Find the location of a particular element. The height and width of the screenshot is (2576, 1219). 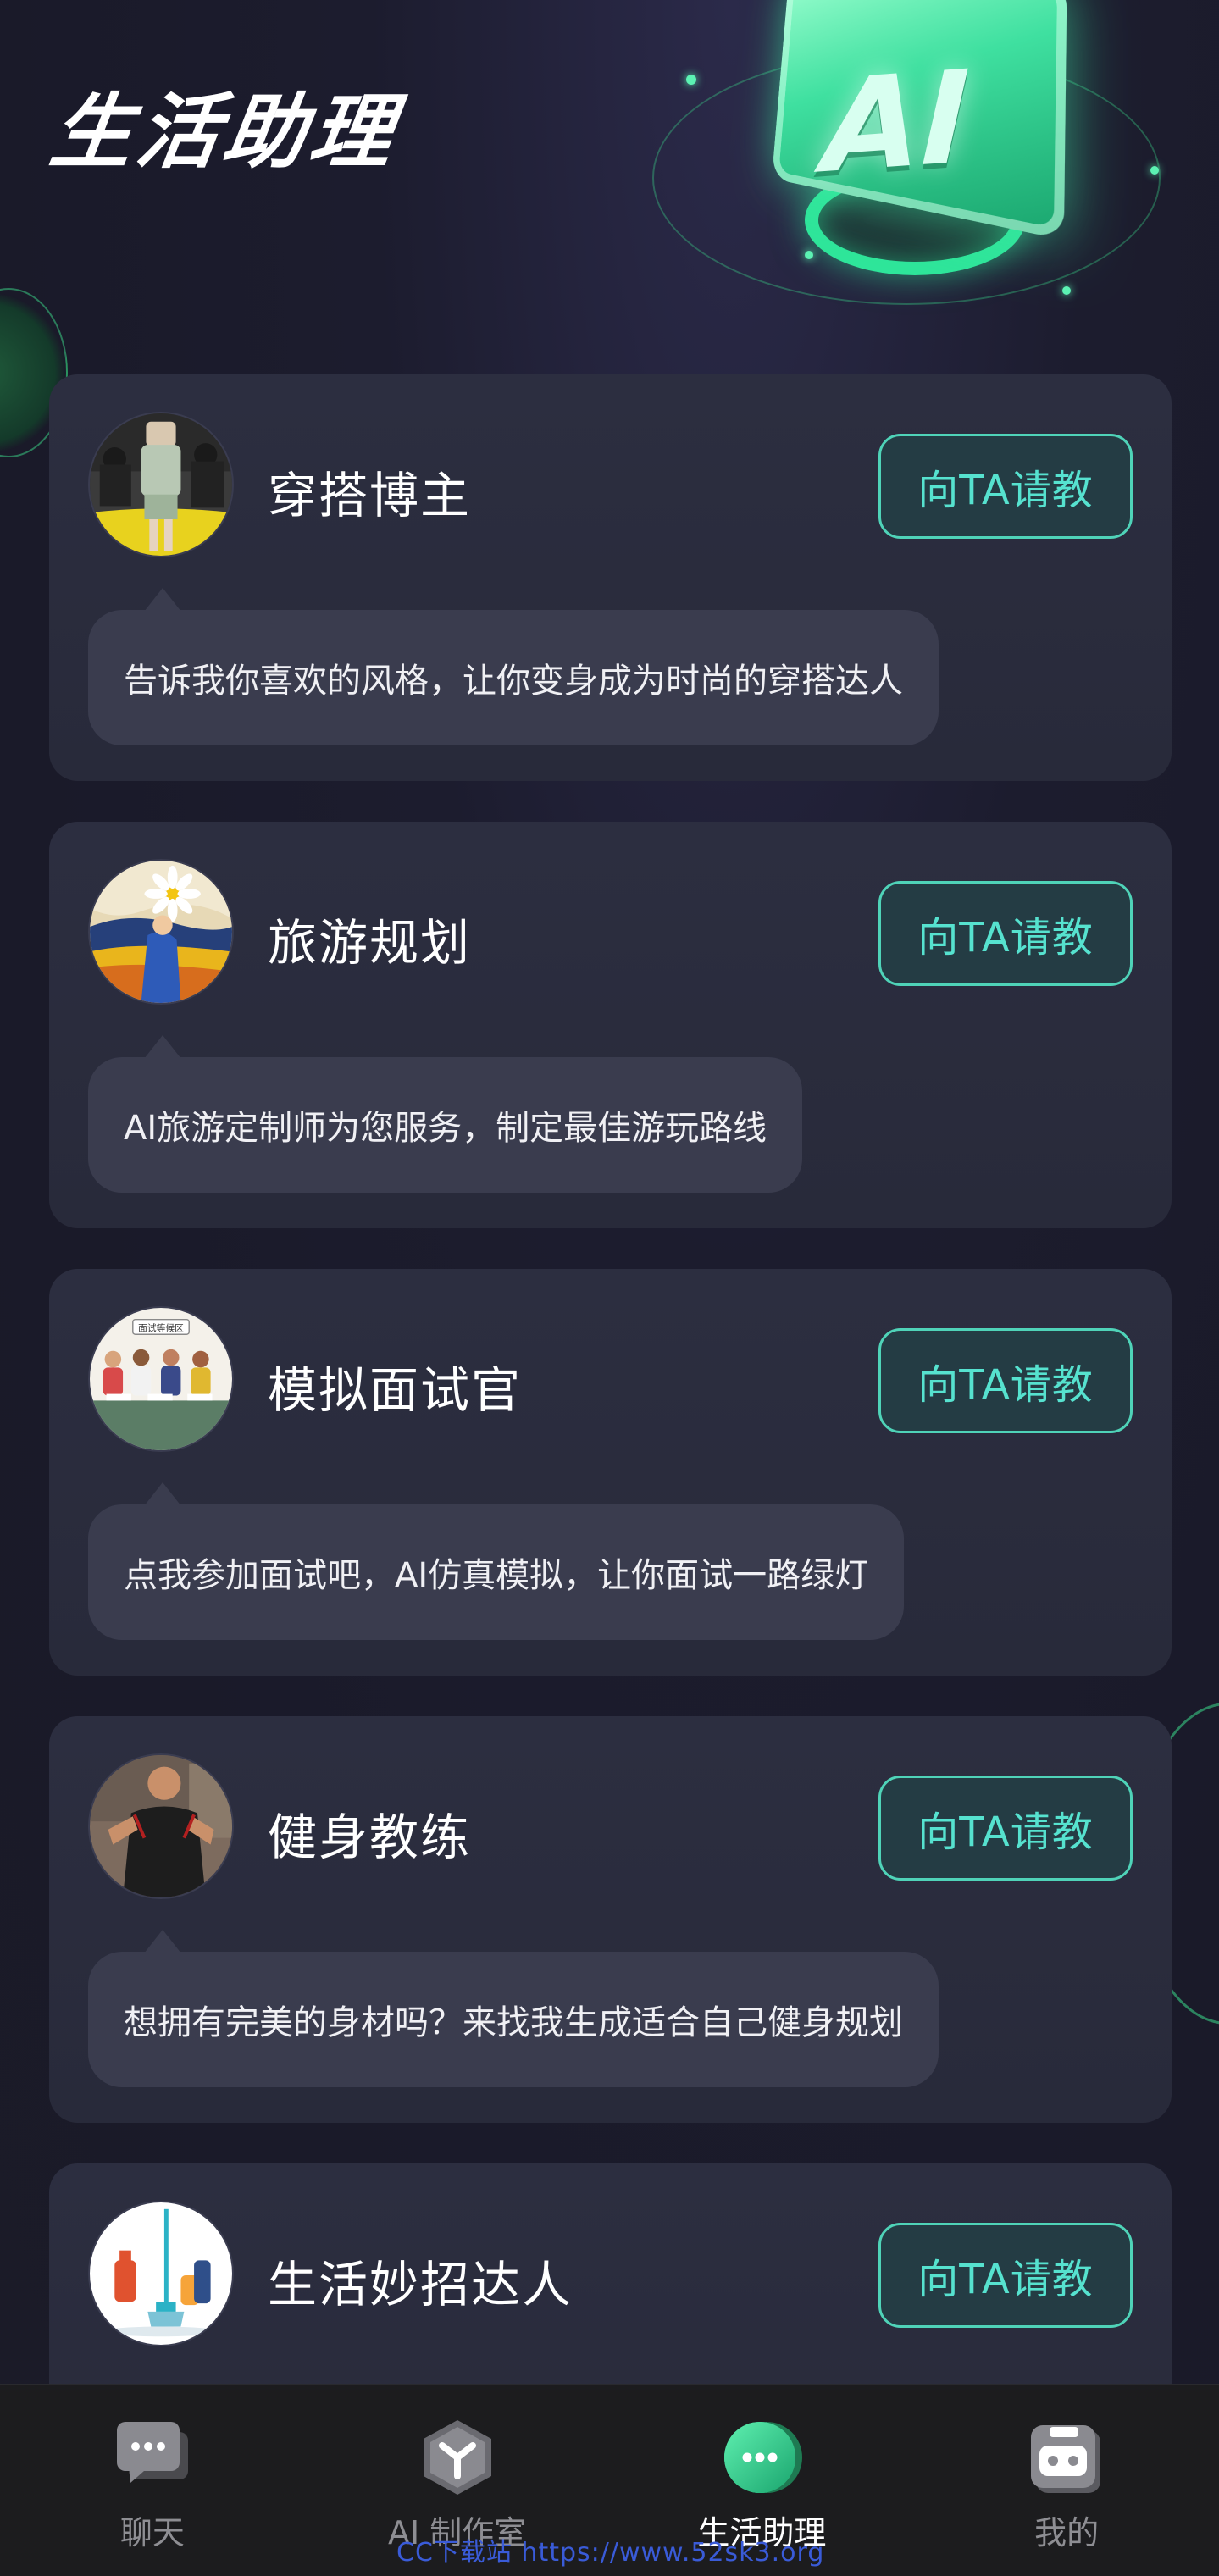

studio-icon is located at coordinates (457, 2457).